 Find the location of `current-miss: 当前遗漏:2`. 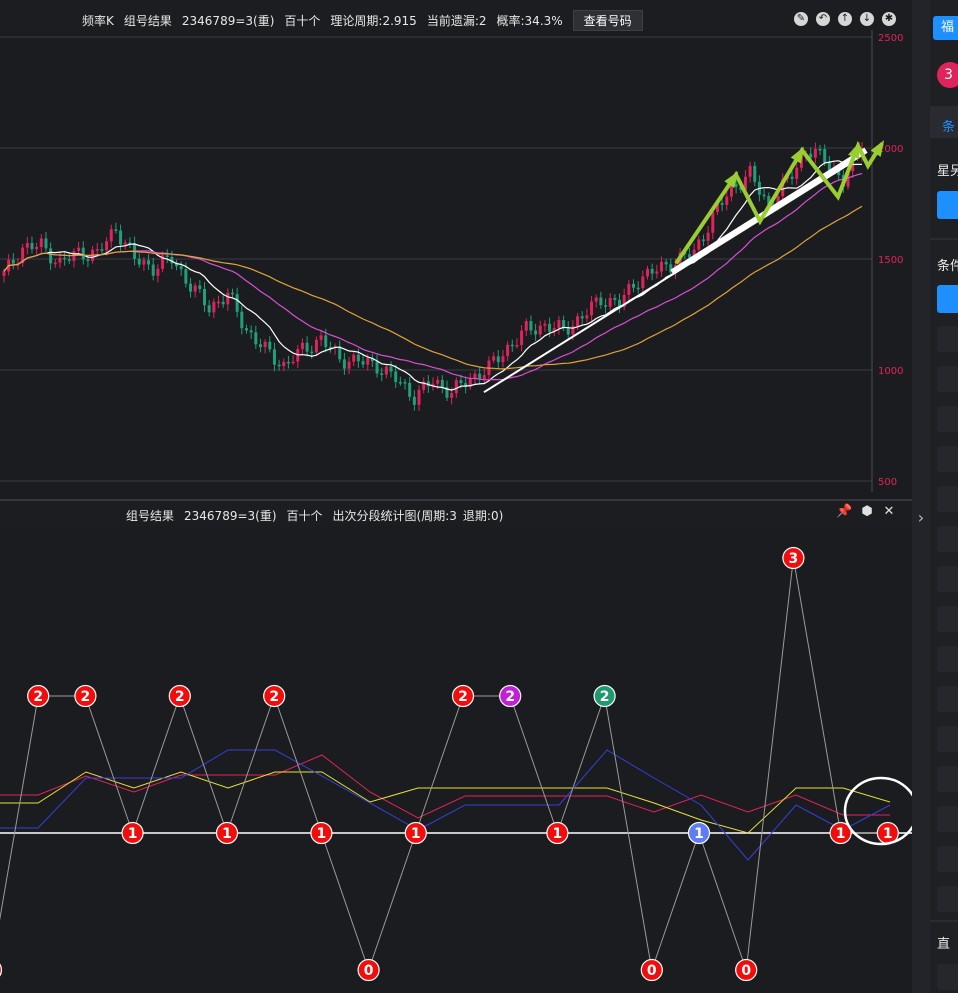

current-miss: 当前遗漏:2 is located at coordinates (456, 20).